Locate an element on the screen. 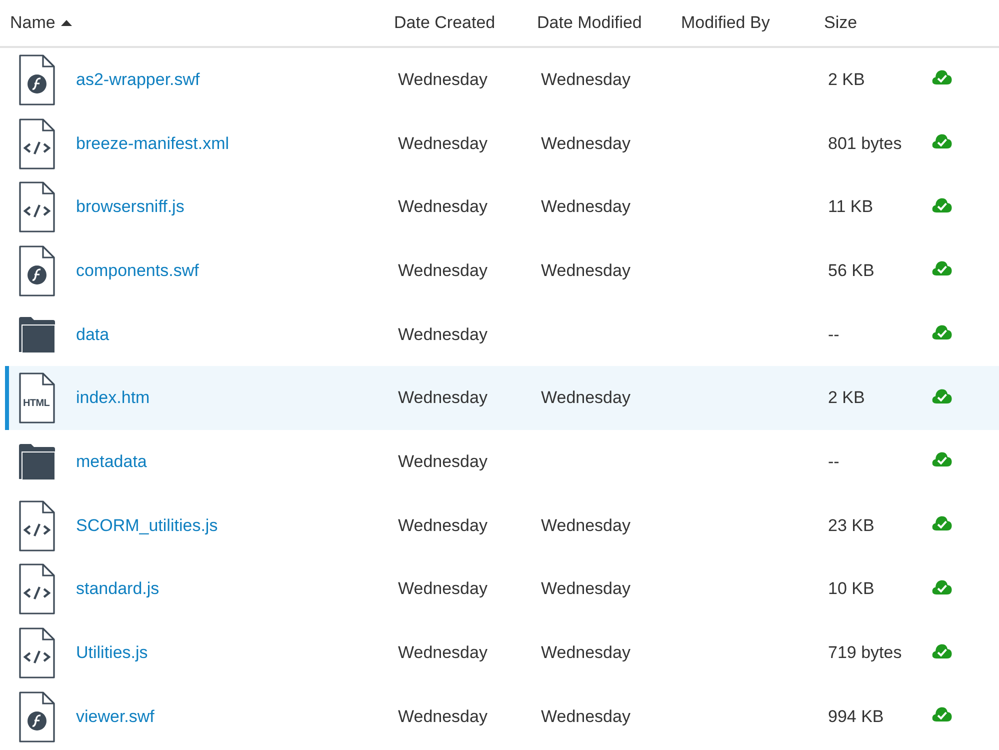  column-header: Name is located at coordinates (33, 23).